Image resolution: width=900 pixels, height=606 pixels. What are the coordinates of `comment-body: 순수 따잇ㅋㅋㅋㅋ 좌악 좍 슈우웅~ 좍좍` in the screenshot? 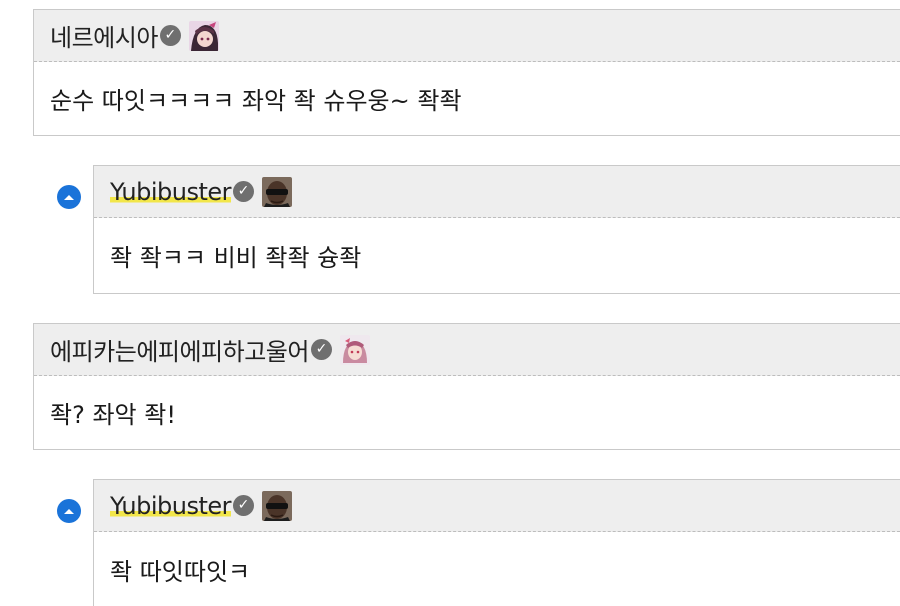 It's located at (467, 98).